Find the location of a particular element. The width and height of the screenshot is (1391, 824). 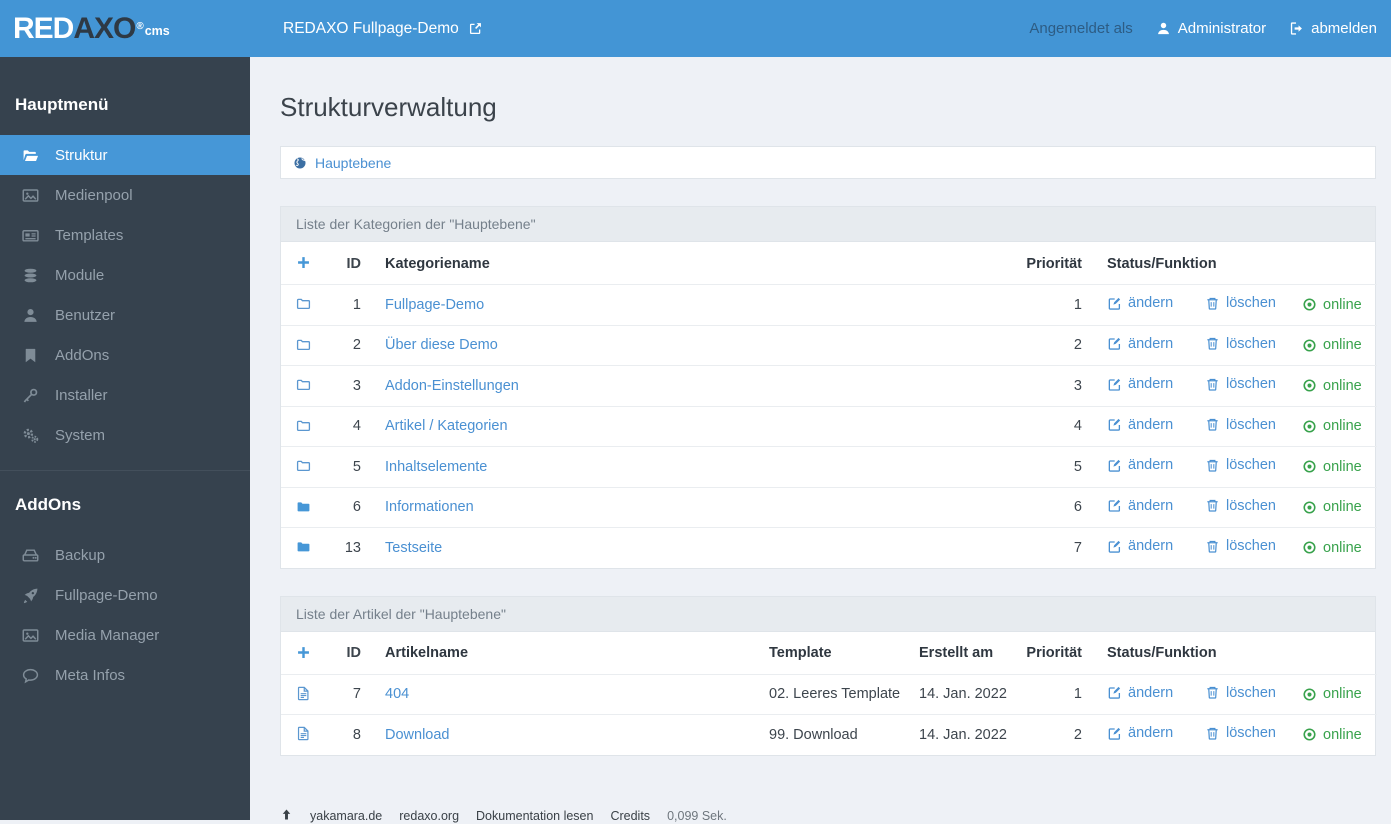

sidebar-item-meta-infos: Meta Infos is located at coordinates (125, 675).